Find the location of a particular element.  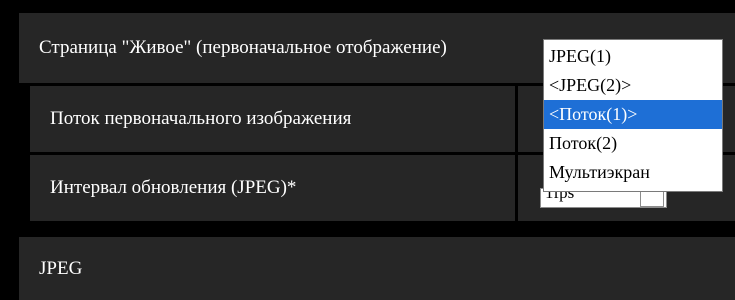

dropdown-option-stream-1: <Поток(1)> is located at coordinates (633, 114).